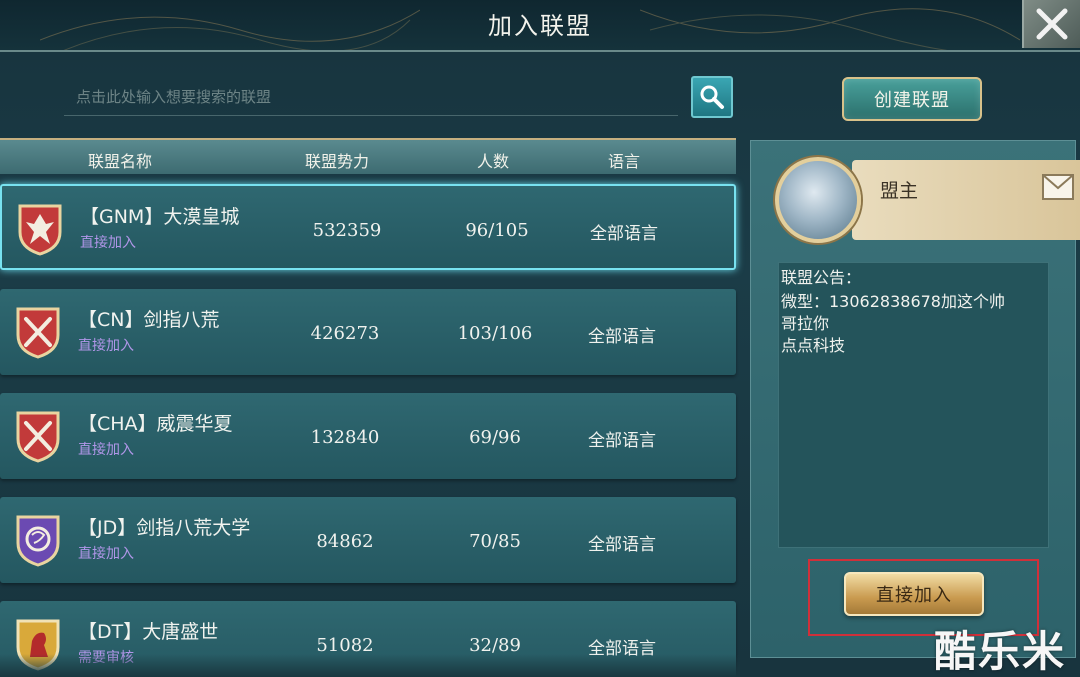  What do you see at coordinates (345, 437) in the screenshot?
I see `alliance-power: 132840` at bounding box center [345, 437].